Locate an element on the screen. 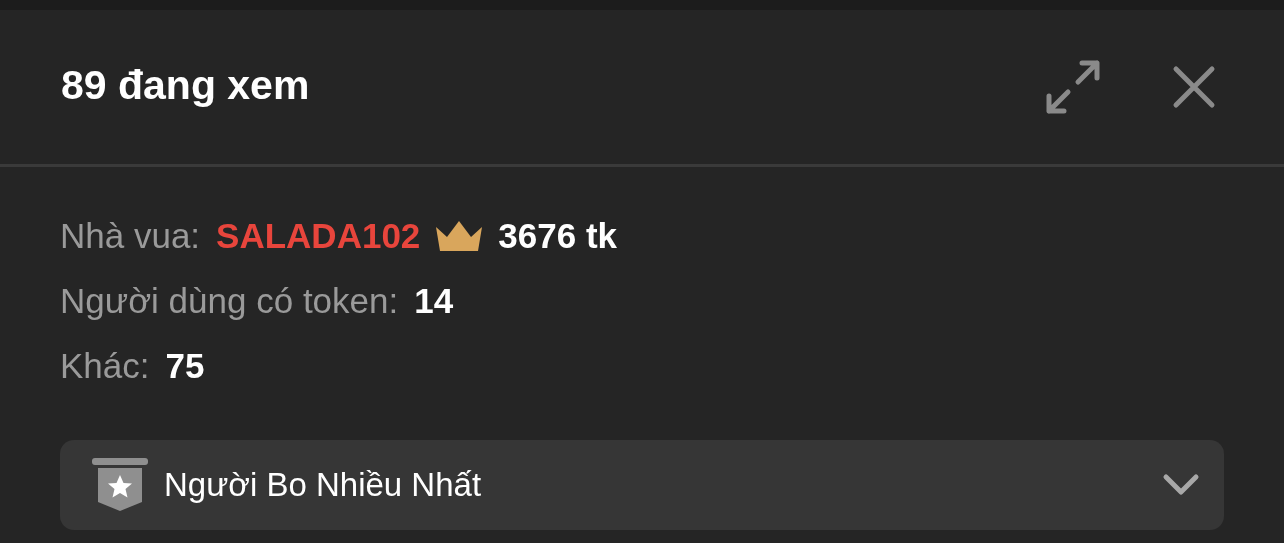 Image resolution: width=1284 pixels, height=543 pixels. token-amount: 3676 tk is located at coordinates (558, 235).